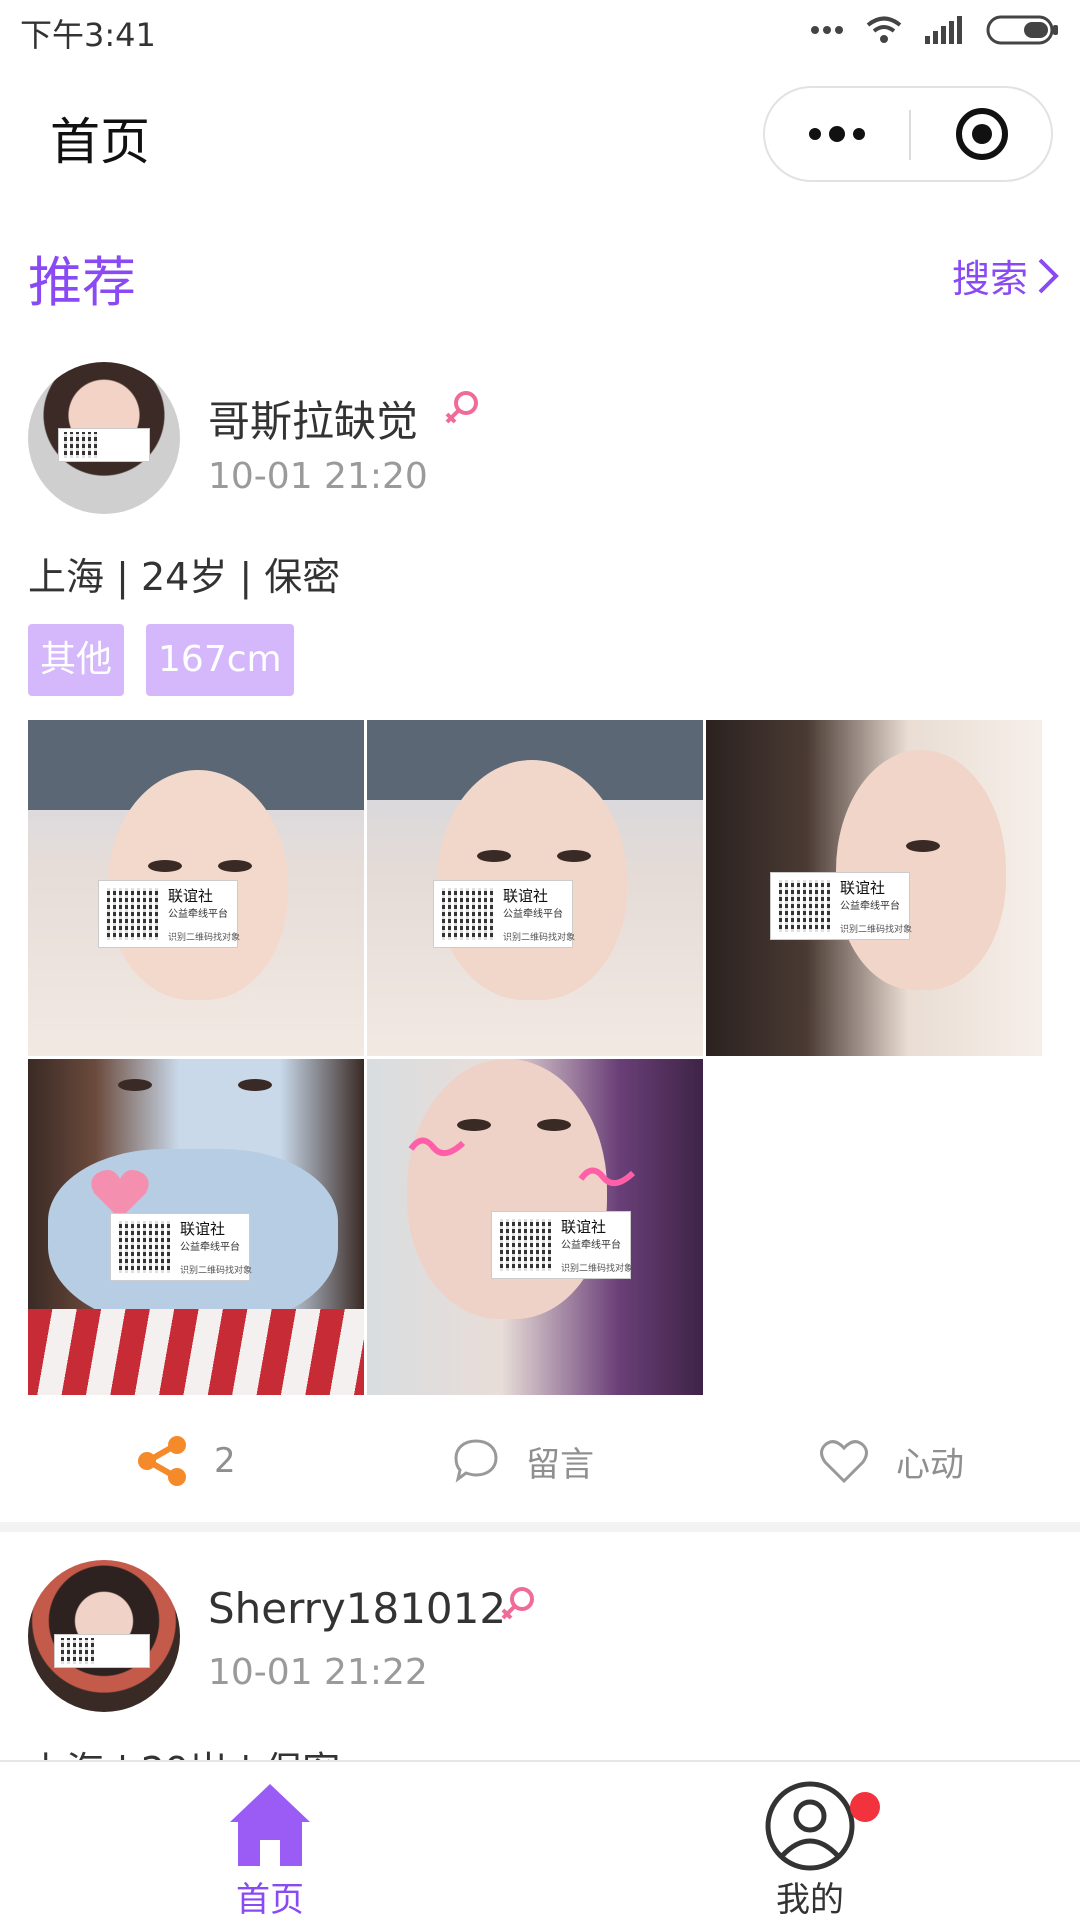 The height and width of the screenshot is (1920, 1080). Describe the element at coordinates (844, 1462) in the screenshot. I see `heart-icon` at that location.